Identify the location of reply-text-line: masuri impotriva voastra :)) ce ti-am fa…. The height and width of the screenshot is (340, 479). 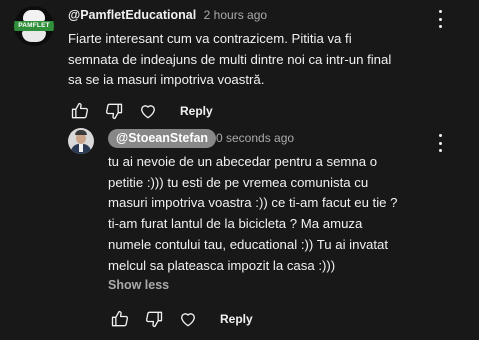
(253, 203).